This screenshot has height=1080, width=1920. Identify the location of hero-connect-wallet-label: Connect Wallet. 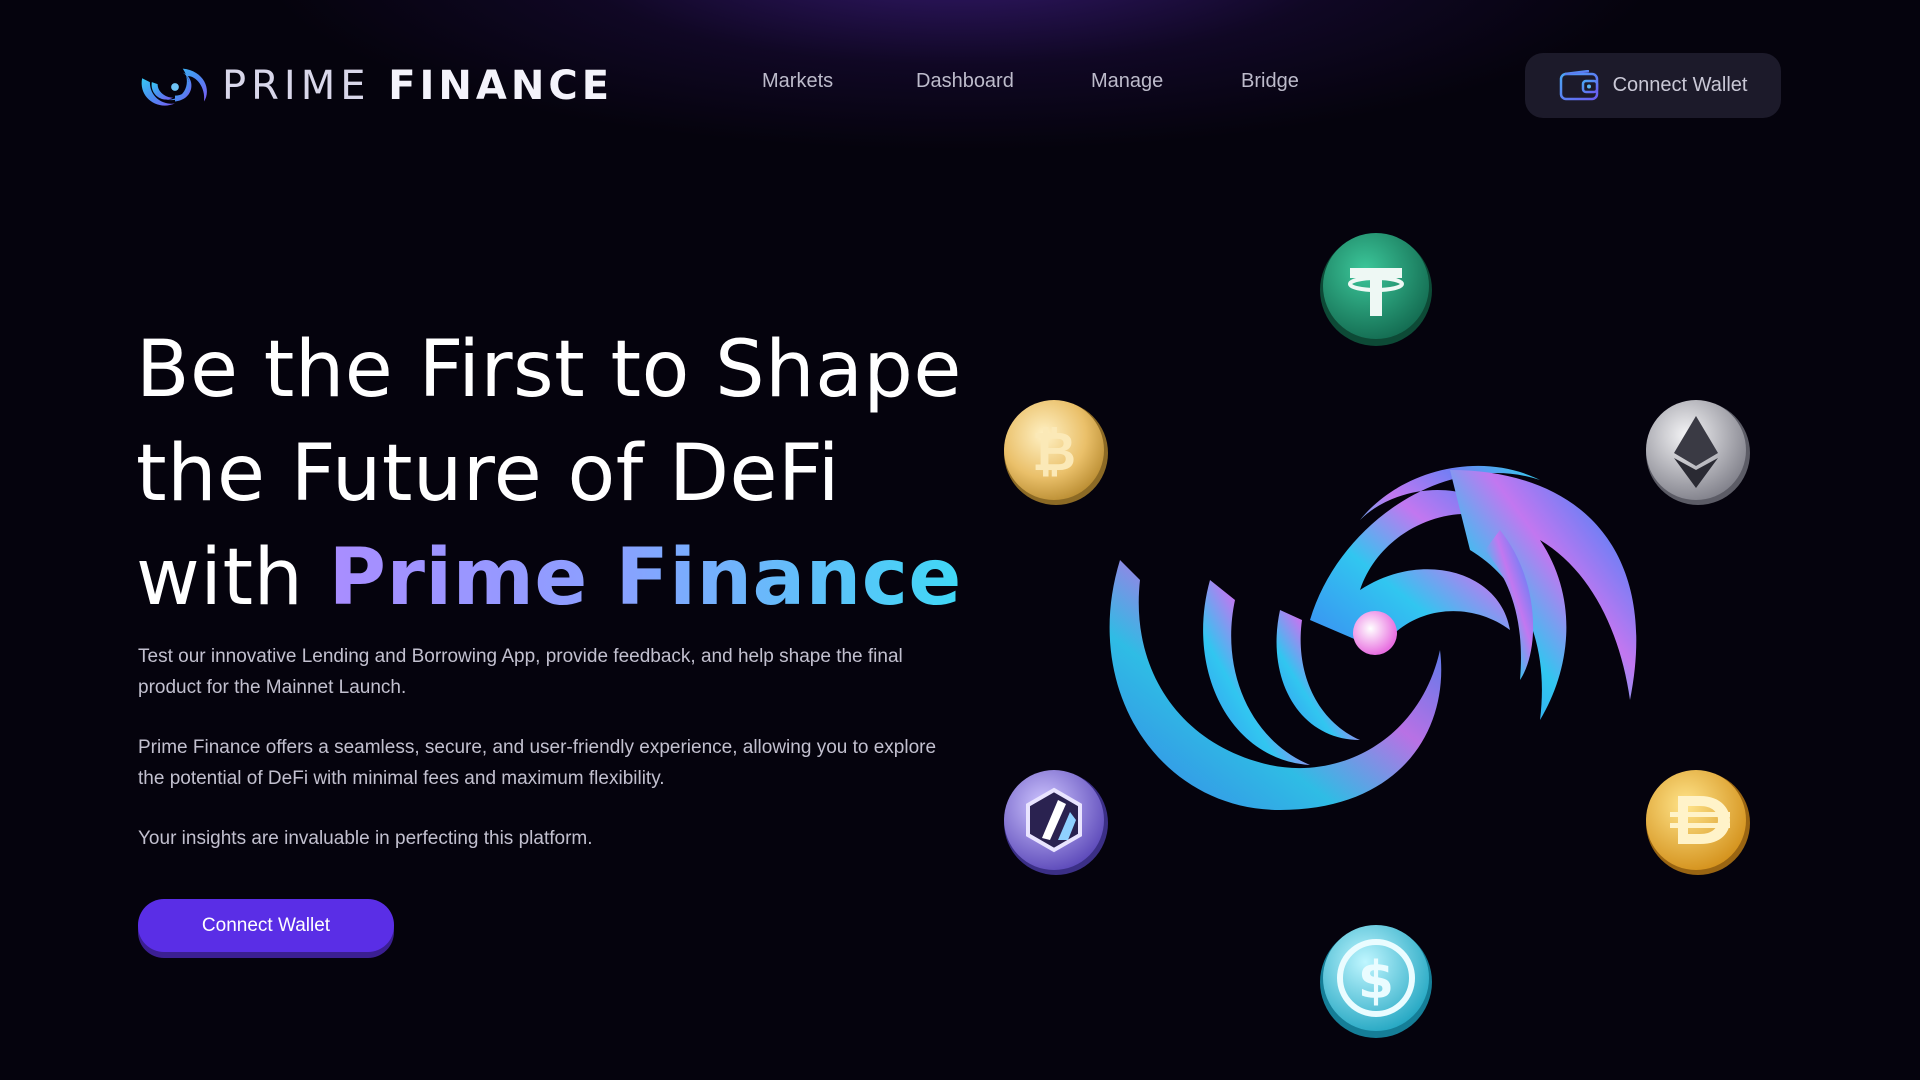
(266, 925).